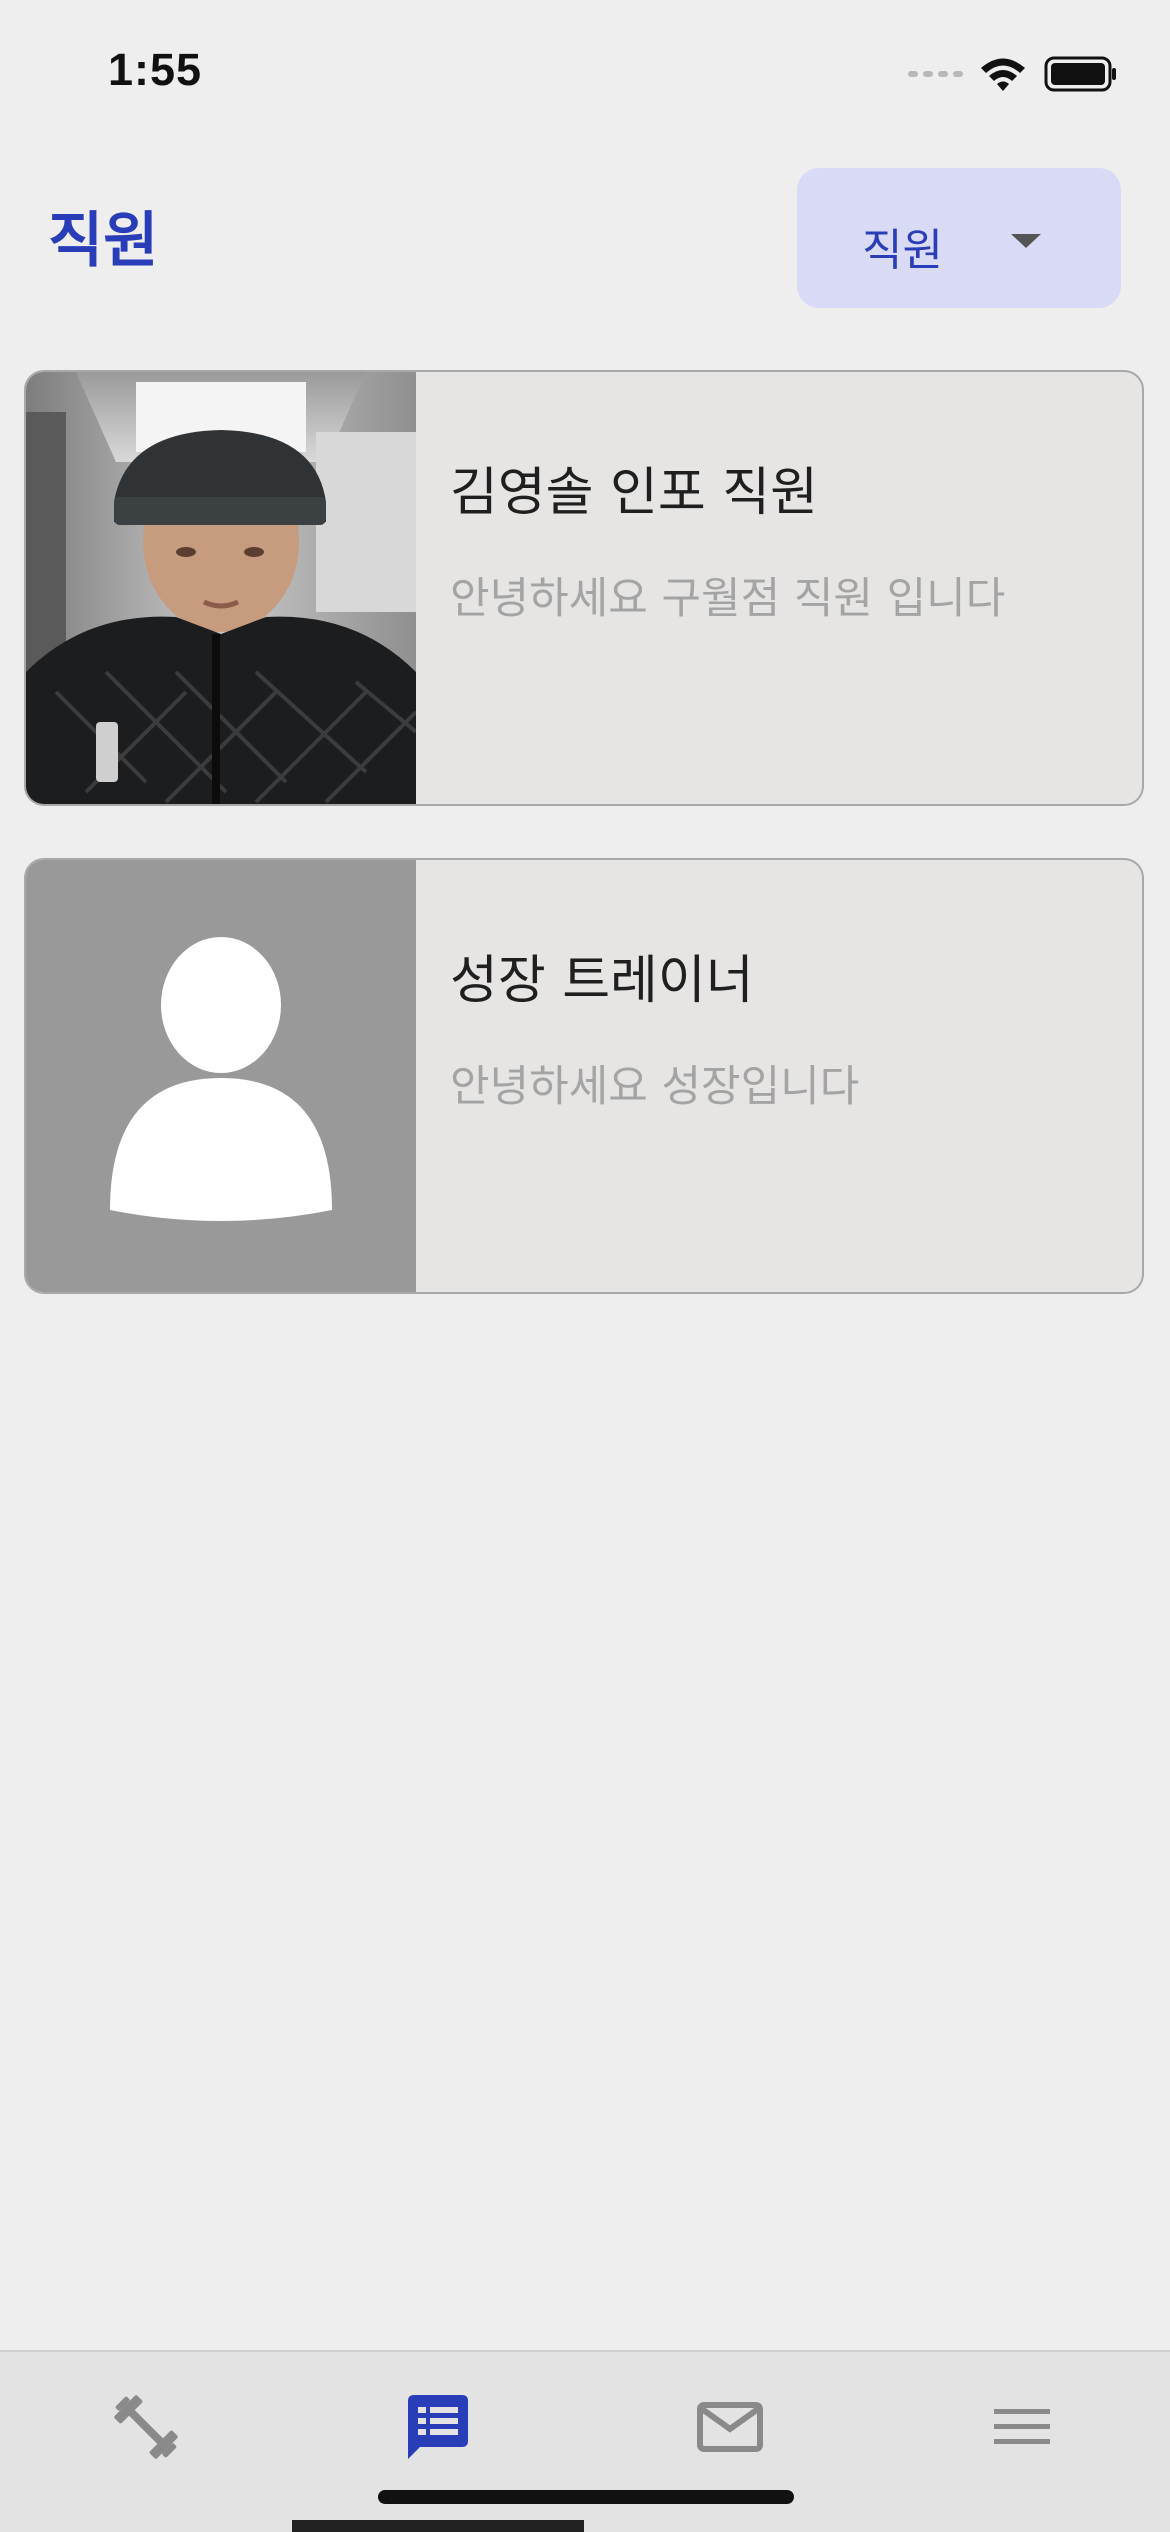  I want to click on status-icons, so click(1013, 74).